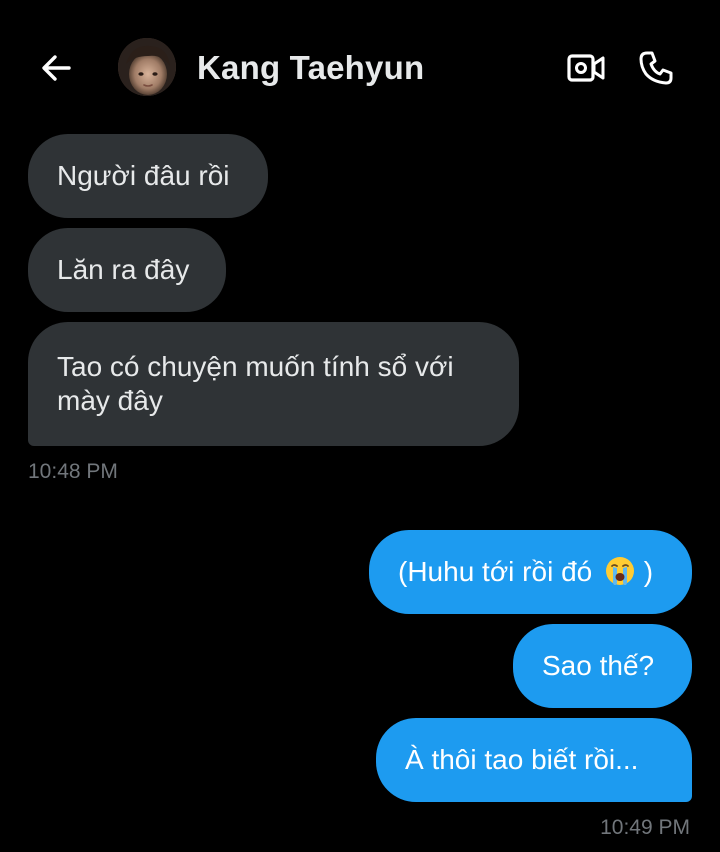  I want to click on message-text: Lăn ra đây, so click(123, 269).